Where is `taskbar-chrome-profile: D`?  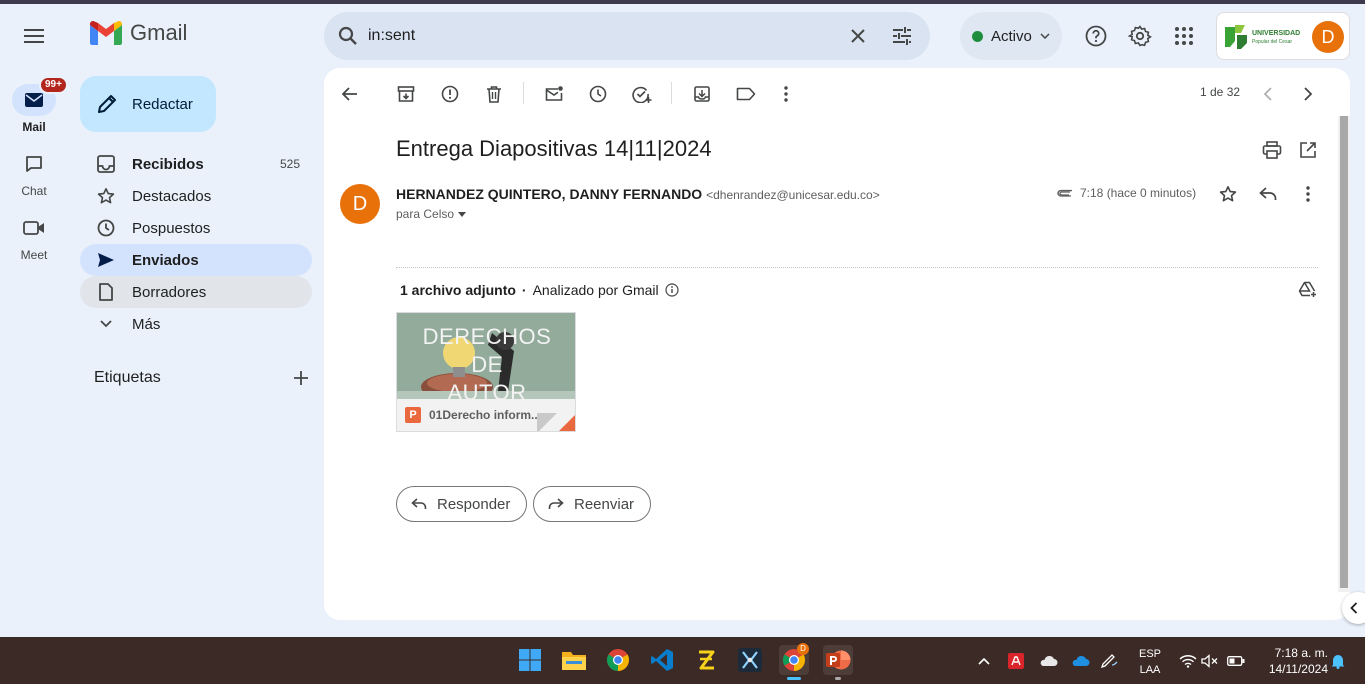 taskbar-chrome-profile: D is located at coordinates (794, 661).